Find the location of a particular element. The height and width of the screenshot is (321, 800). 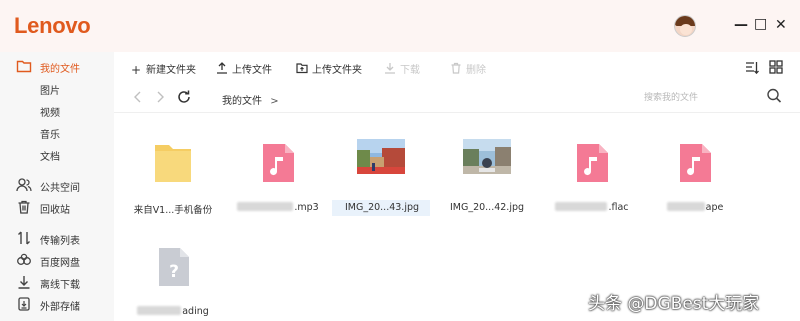

people-icon is located at coordinates (24, 185).